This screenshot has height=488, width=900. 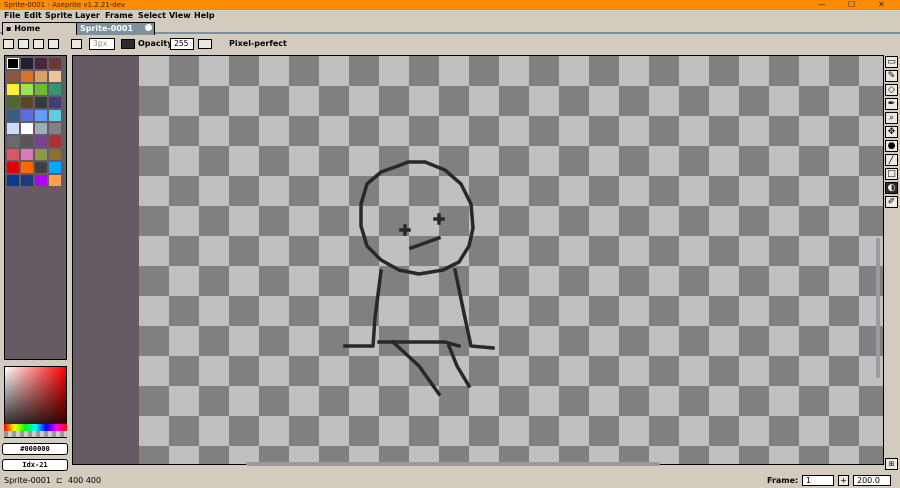 I want to click on menu-help: Help, so click(x=204, y=16).